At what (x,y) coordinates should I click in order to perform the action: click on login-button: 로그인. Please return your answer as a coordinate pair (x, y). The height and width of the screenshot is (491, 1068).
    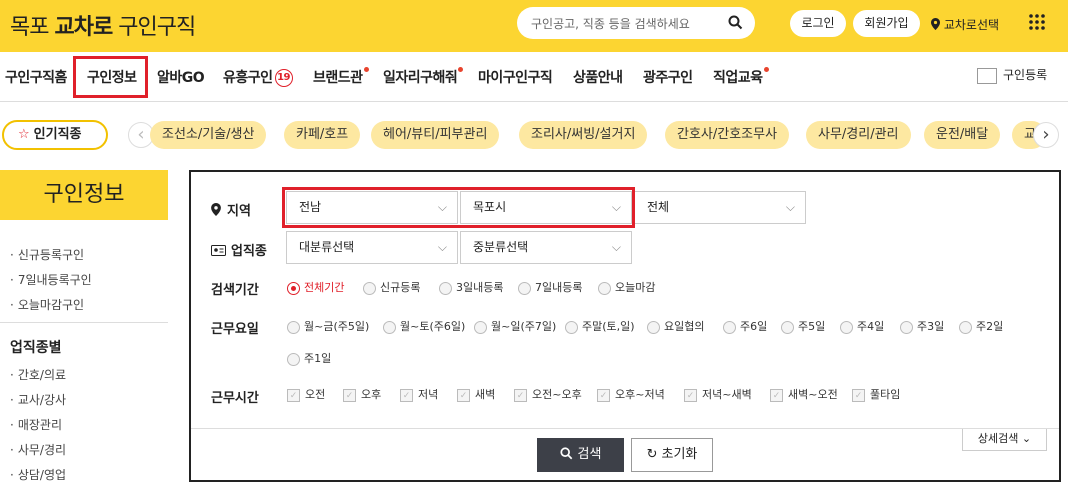
    Looking at the image, I should click on (818, 23).